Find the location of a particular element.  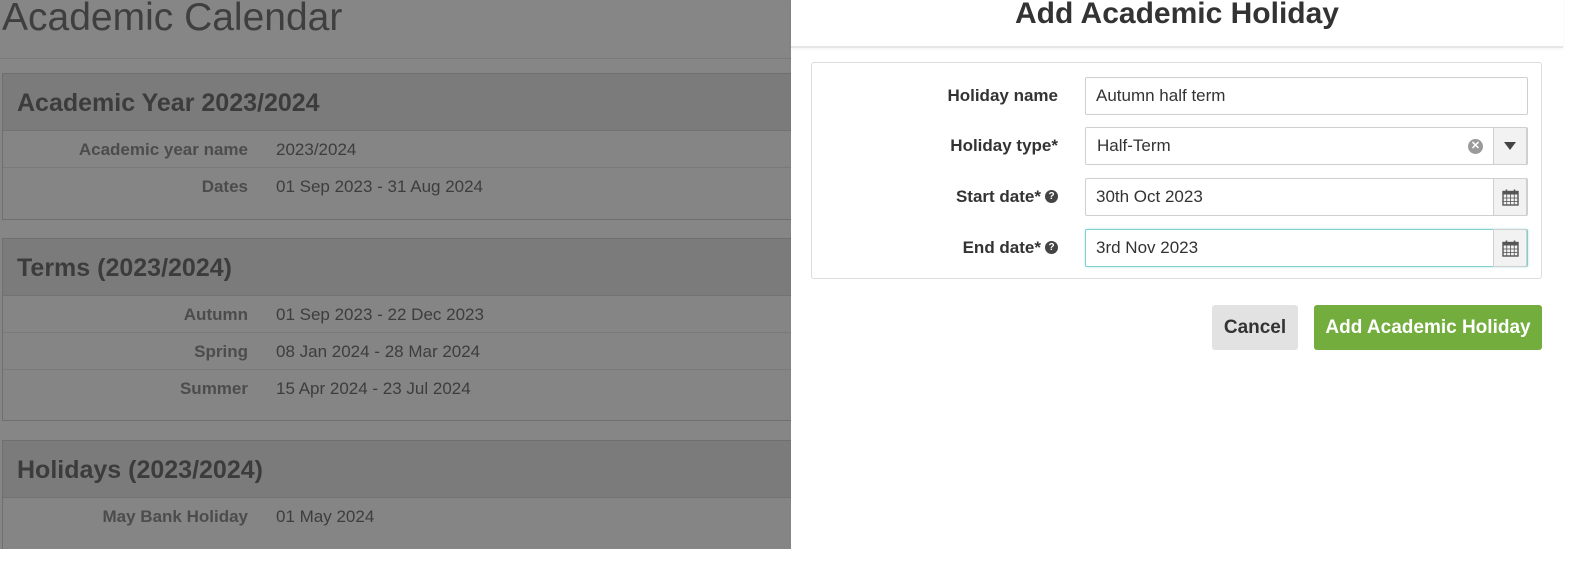

detail-label: May Bank Holiday is located at coordinates (175, 516).